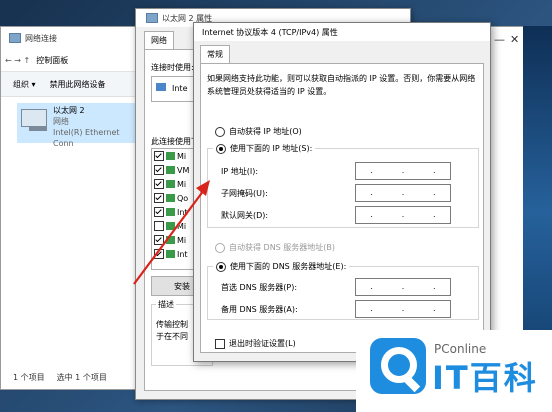  Describe the element at coordinates (15, 38) in the screenshot. I see `network-folder-icon` at that location.